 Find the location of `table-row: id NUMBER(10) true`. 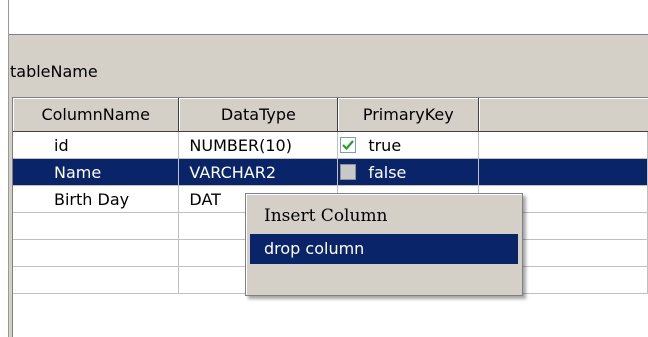

table-row: id NUMBER(10) true is located at coordinates (330, 145).